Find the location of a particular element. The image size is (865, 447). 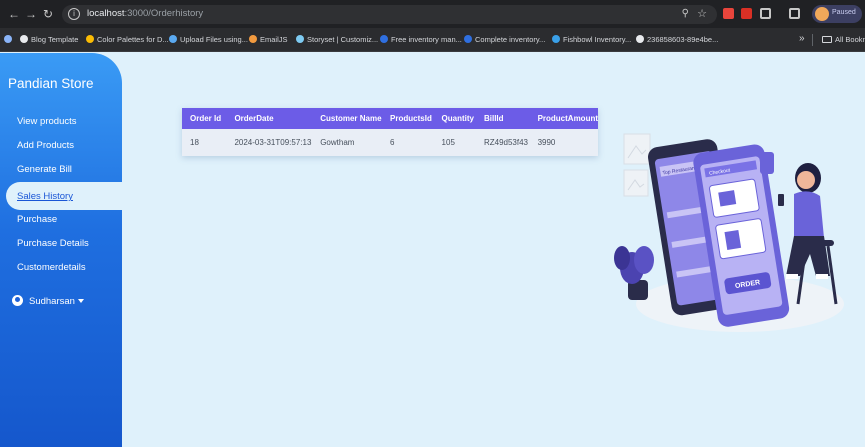

column-header: Customer Name is located at coordinates (347, 118).